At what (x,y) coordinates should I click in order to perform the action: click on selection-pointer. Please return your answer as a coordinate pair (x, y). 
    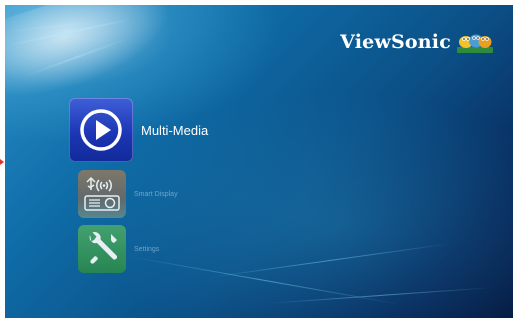
    Looking at the image, I should click on (2, 162).